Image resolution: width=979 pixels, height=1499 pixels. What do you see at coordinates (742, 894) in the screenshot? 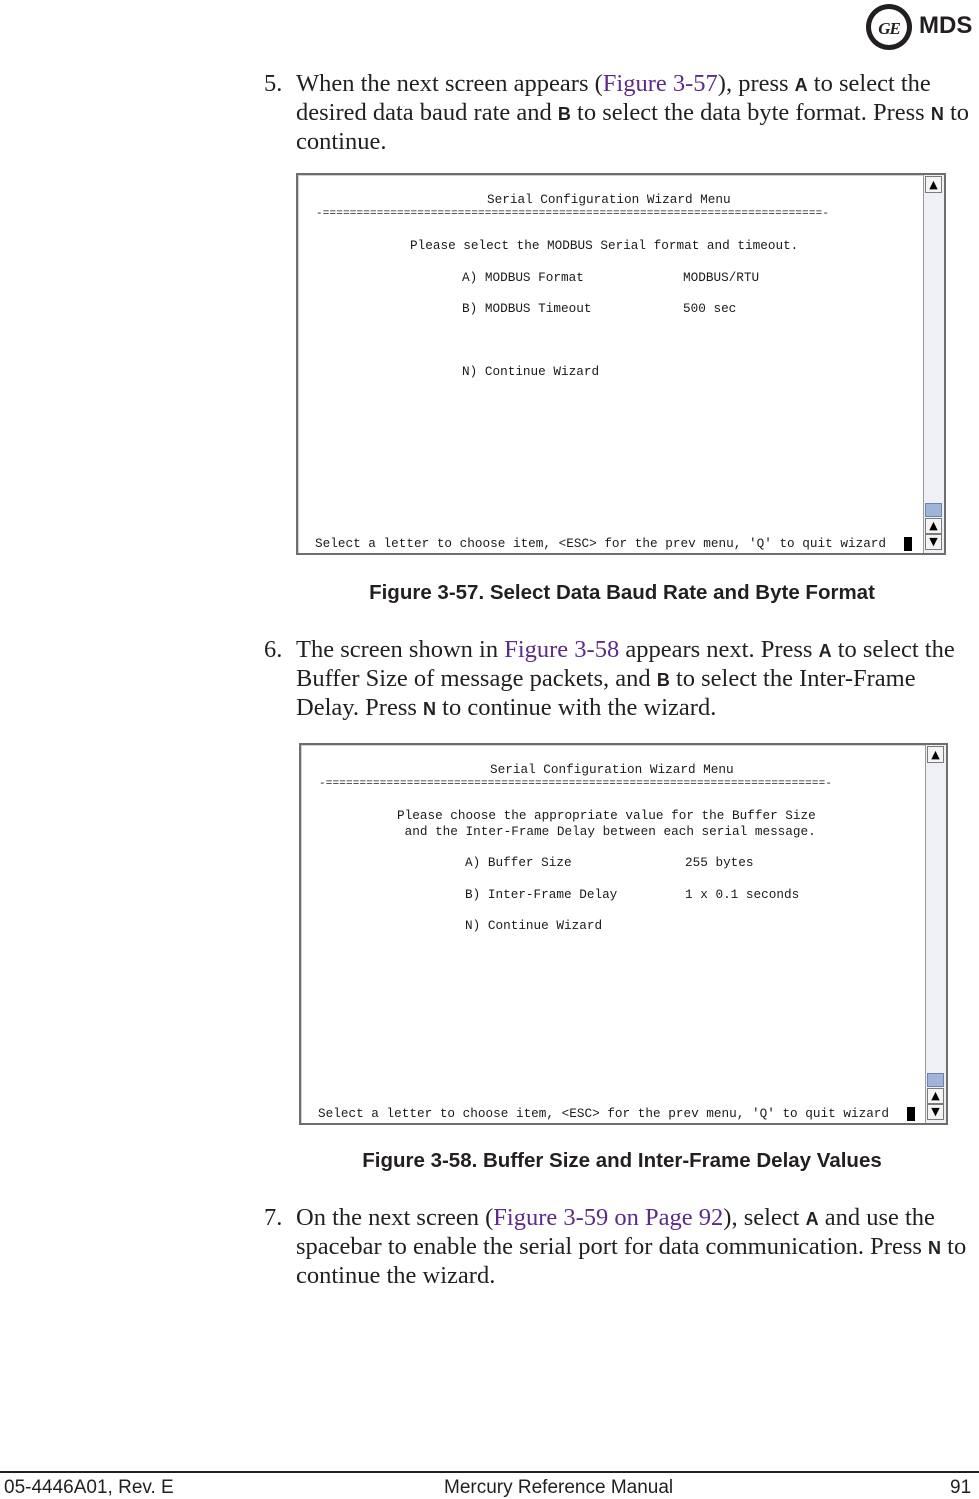
I see `menu-item-b-value: 1 x 0.1 seconds` at bounding box center [742, 894].